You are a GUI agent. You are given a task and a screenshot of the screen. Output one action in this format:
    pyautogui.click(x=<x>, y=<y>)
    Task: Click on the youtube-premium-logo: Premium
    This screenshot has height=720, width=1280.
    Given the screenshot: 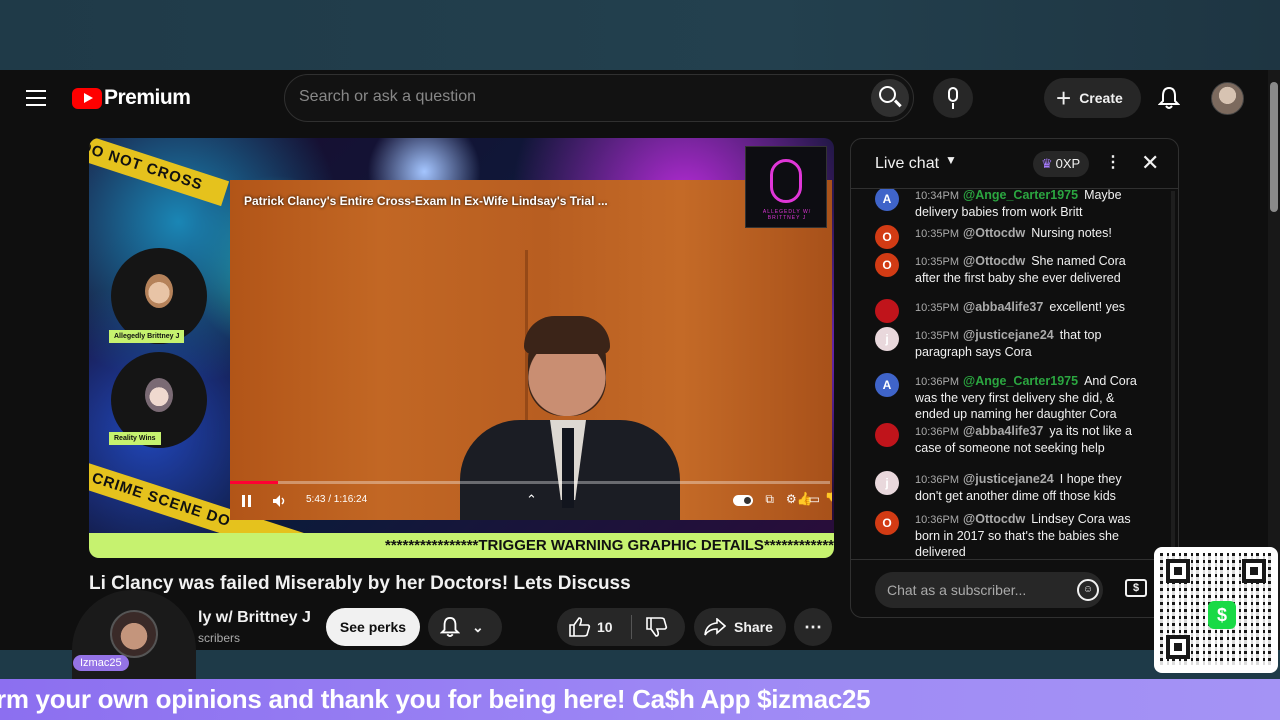 What is the action you would take?
    pyautogui.click(x=131, y=98)
    